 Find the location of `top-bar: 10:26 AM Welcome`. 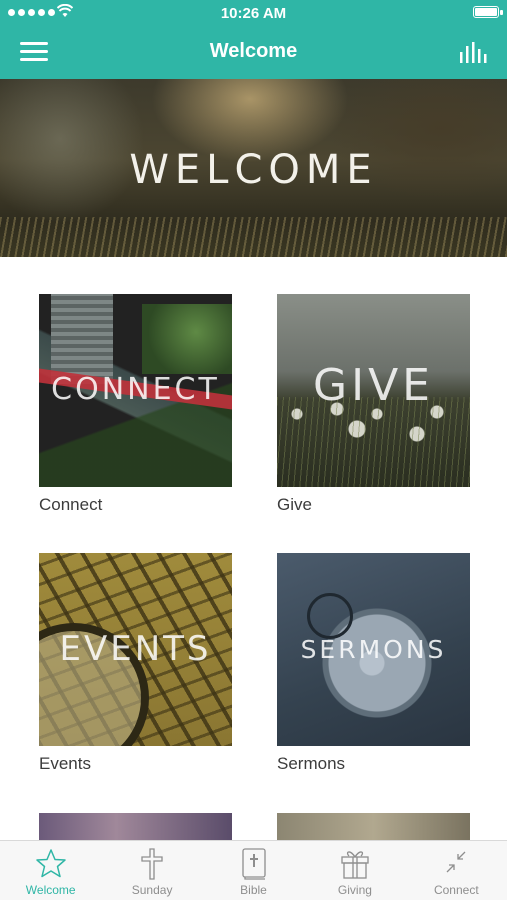

top-bar: 10:26 AM Welcome is located at coordinates (253, 39).